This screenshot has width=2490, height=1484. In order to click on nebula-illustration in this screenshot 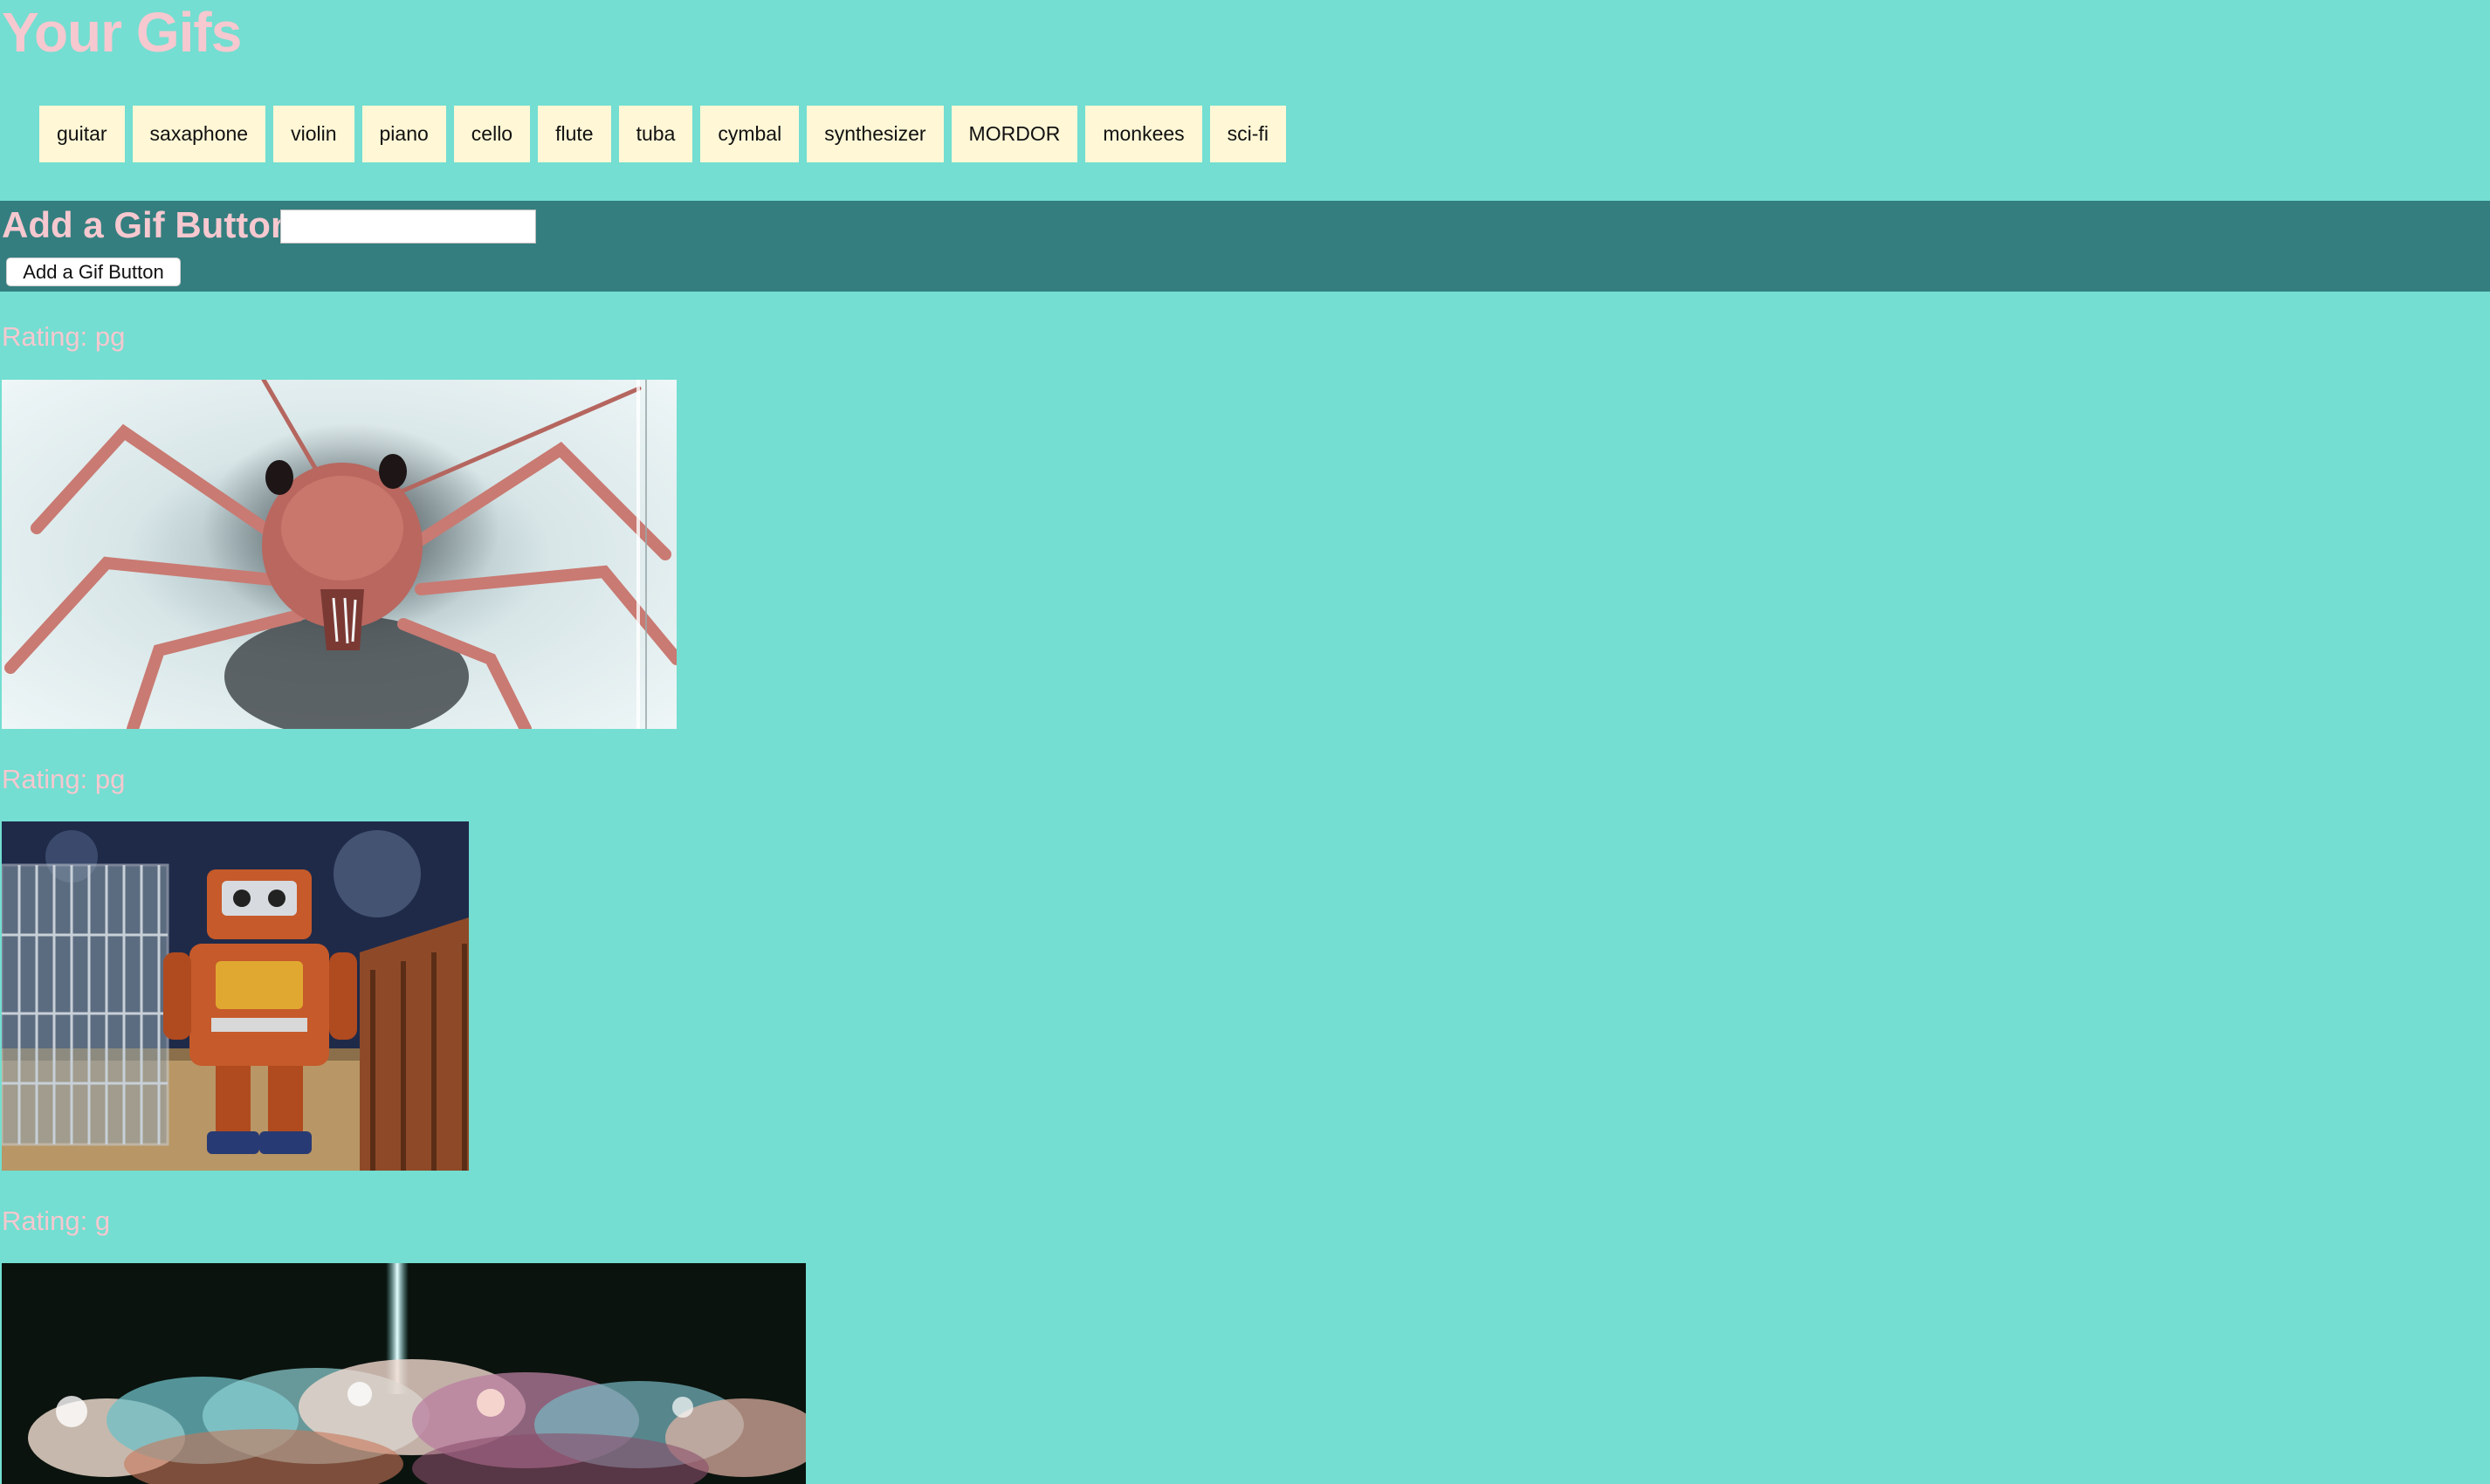, I will do `click(404, 1373)`.